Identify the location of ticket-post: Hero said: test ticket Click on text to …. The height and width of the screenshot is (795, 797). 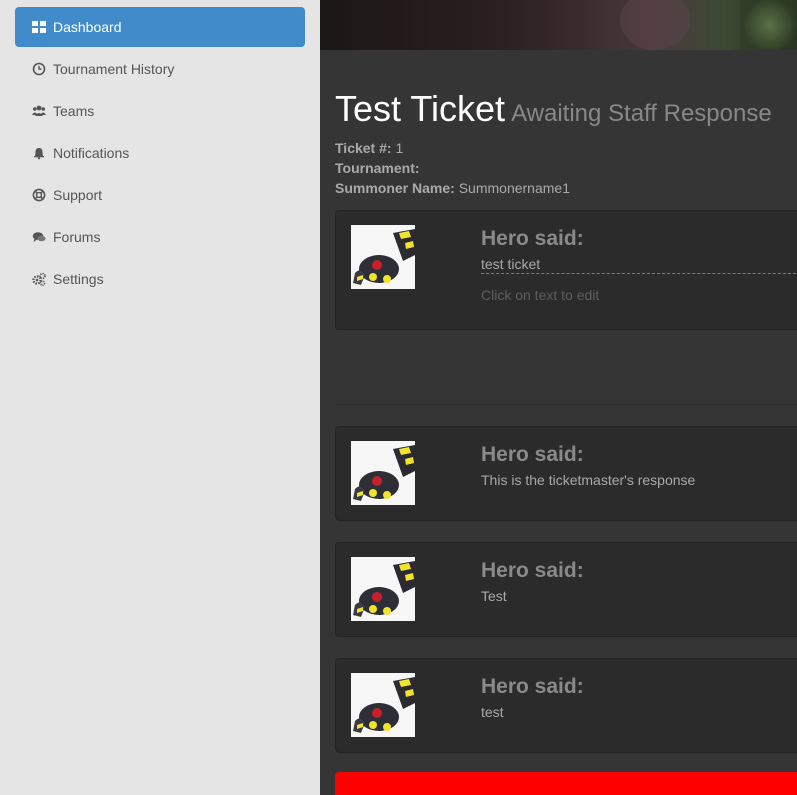
(566, 270).